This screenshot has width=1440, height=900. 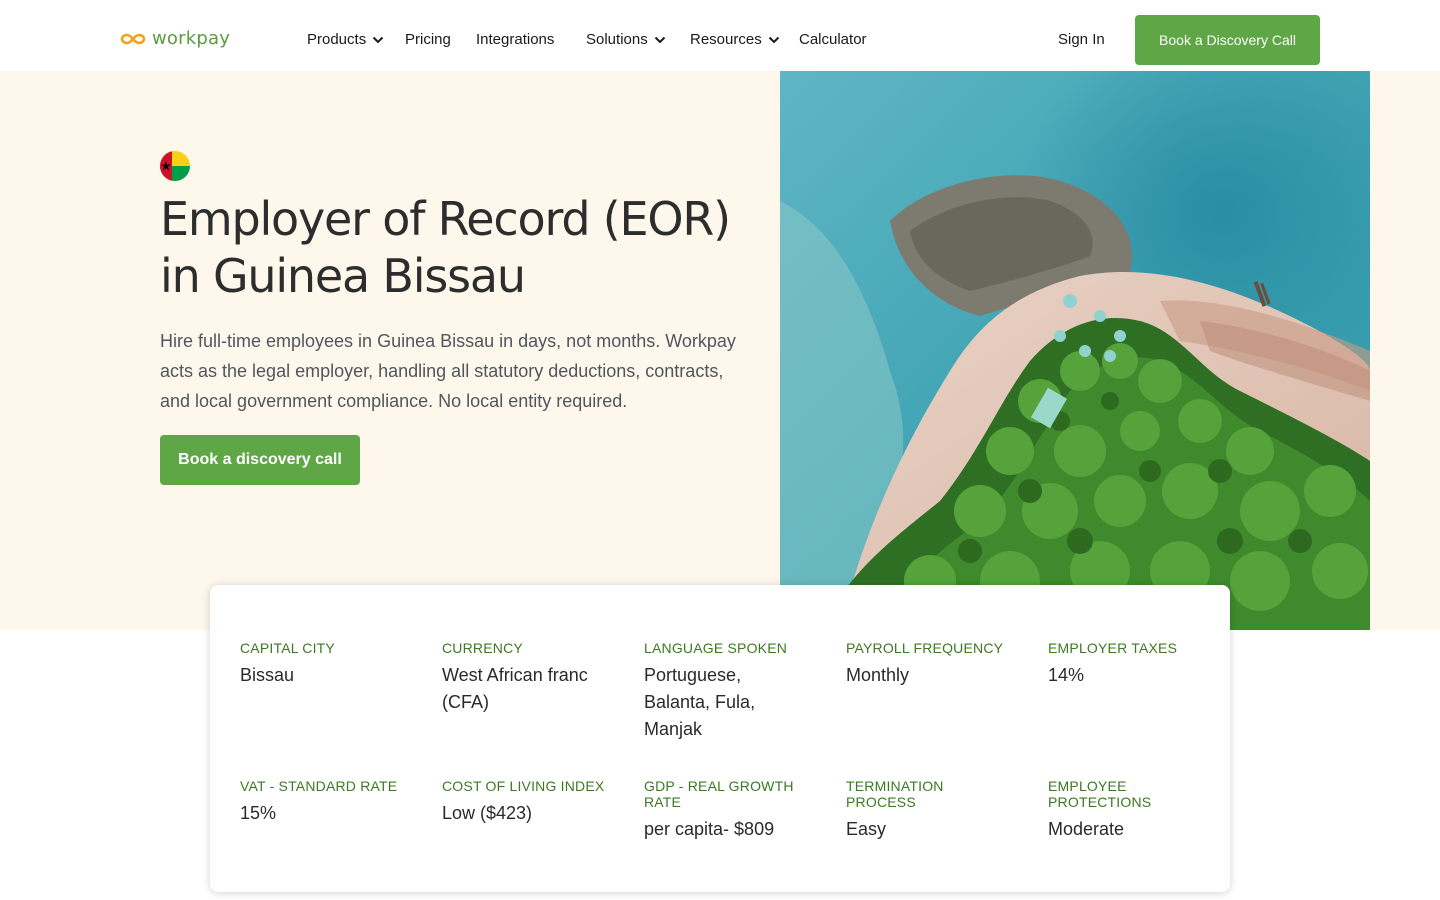 I want to click on fact-label: GDP - REAL GROWTH RATE, so click(x=719, y=794).